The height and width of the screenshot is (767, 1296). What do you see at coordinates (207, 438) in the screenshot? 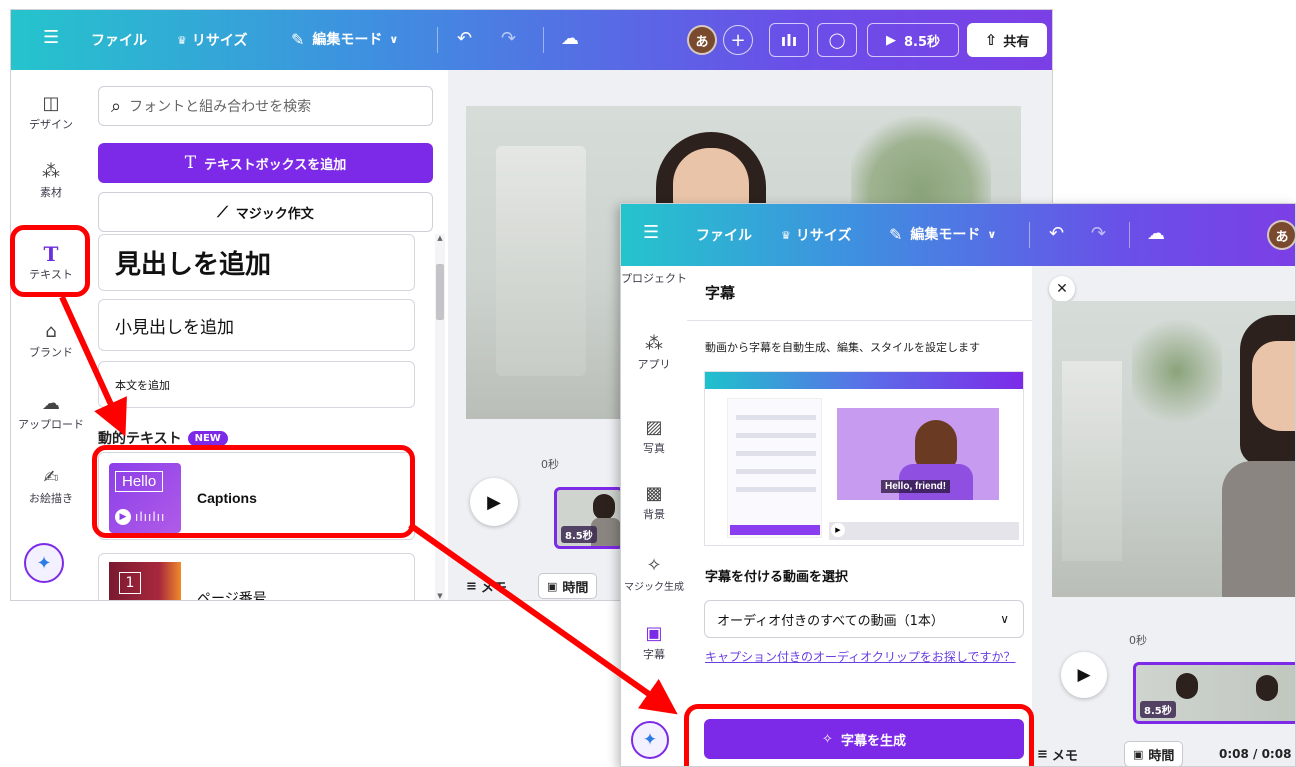
I see `new-badge: NEW` at bounding box center [207, 438].